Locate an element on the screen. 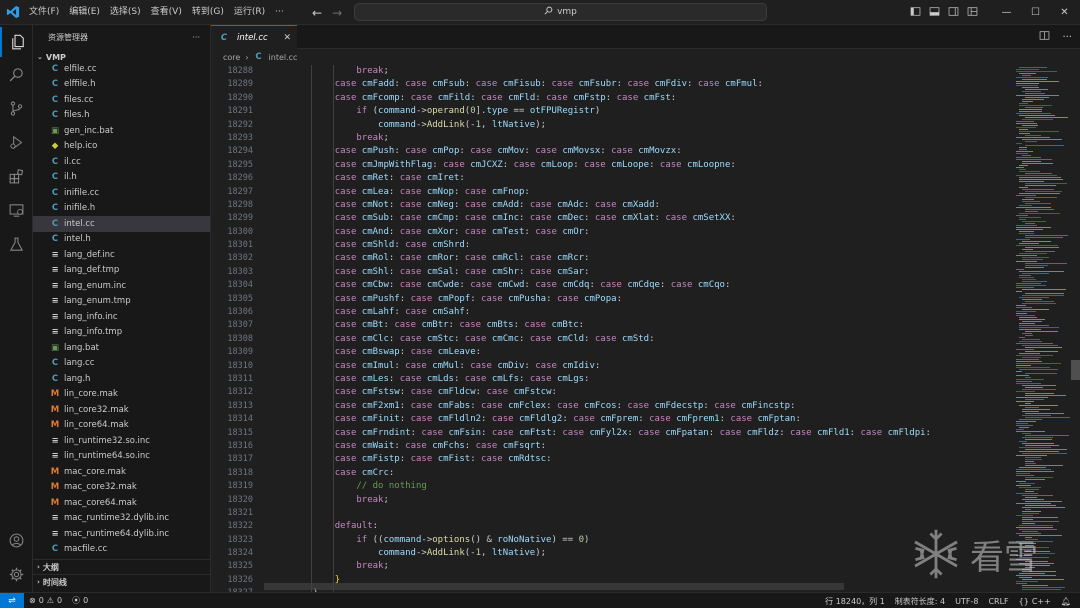 This screenshot has height=608, width=1080. timeline-section: › 时间线 is located at coordinates (121, 581).